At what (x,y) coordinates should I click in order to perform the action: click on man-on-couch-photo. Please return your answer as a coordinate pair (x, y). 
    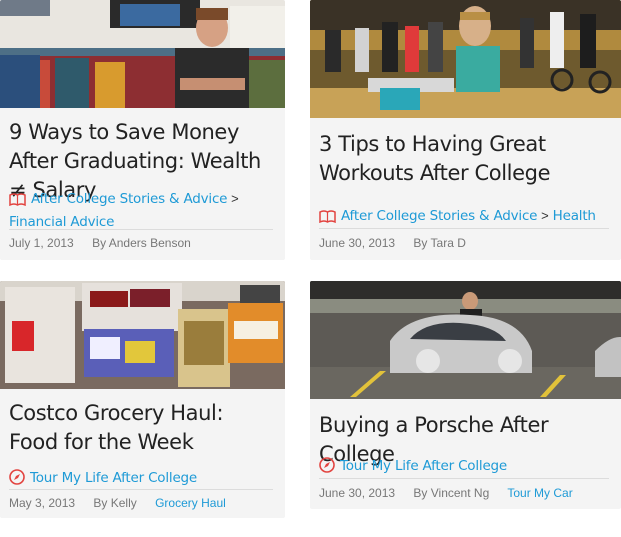
    Looking at the image, I should click on (142, 54).